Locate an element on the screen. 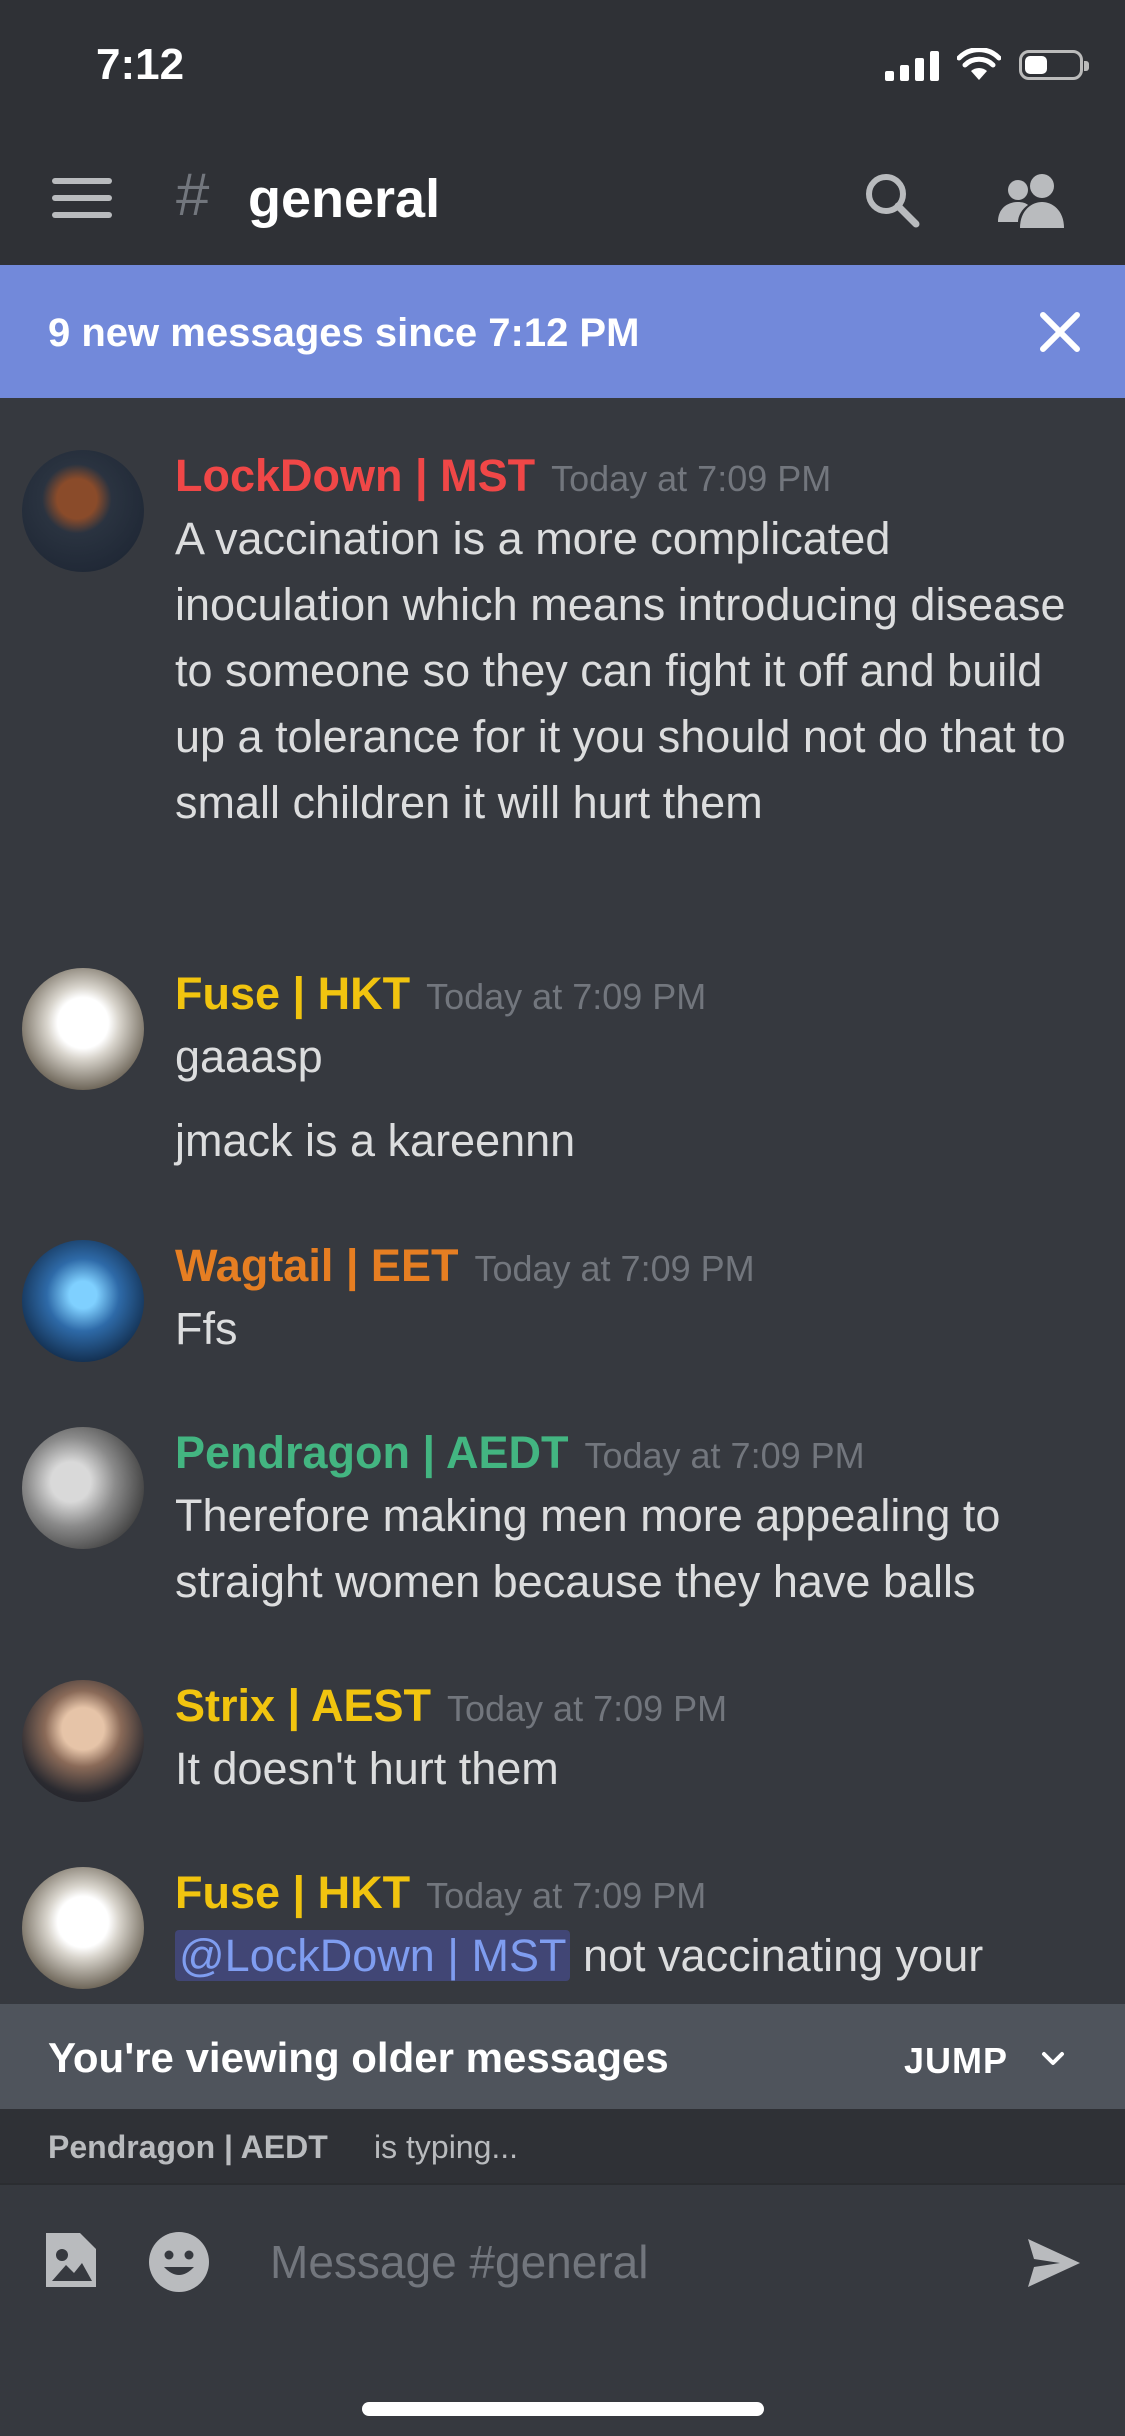  jump-button: JUMP is located at coordinates (956, 2061).